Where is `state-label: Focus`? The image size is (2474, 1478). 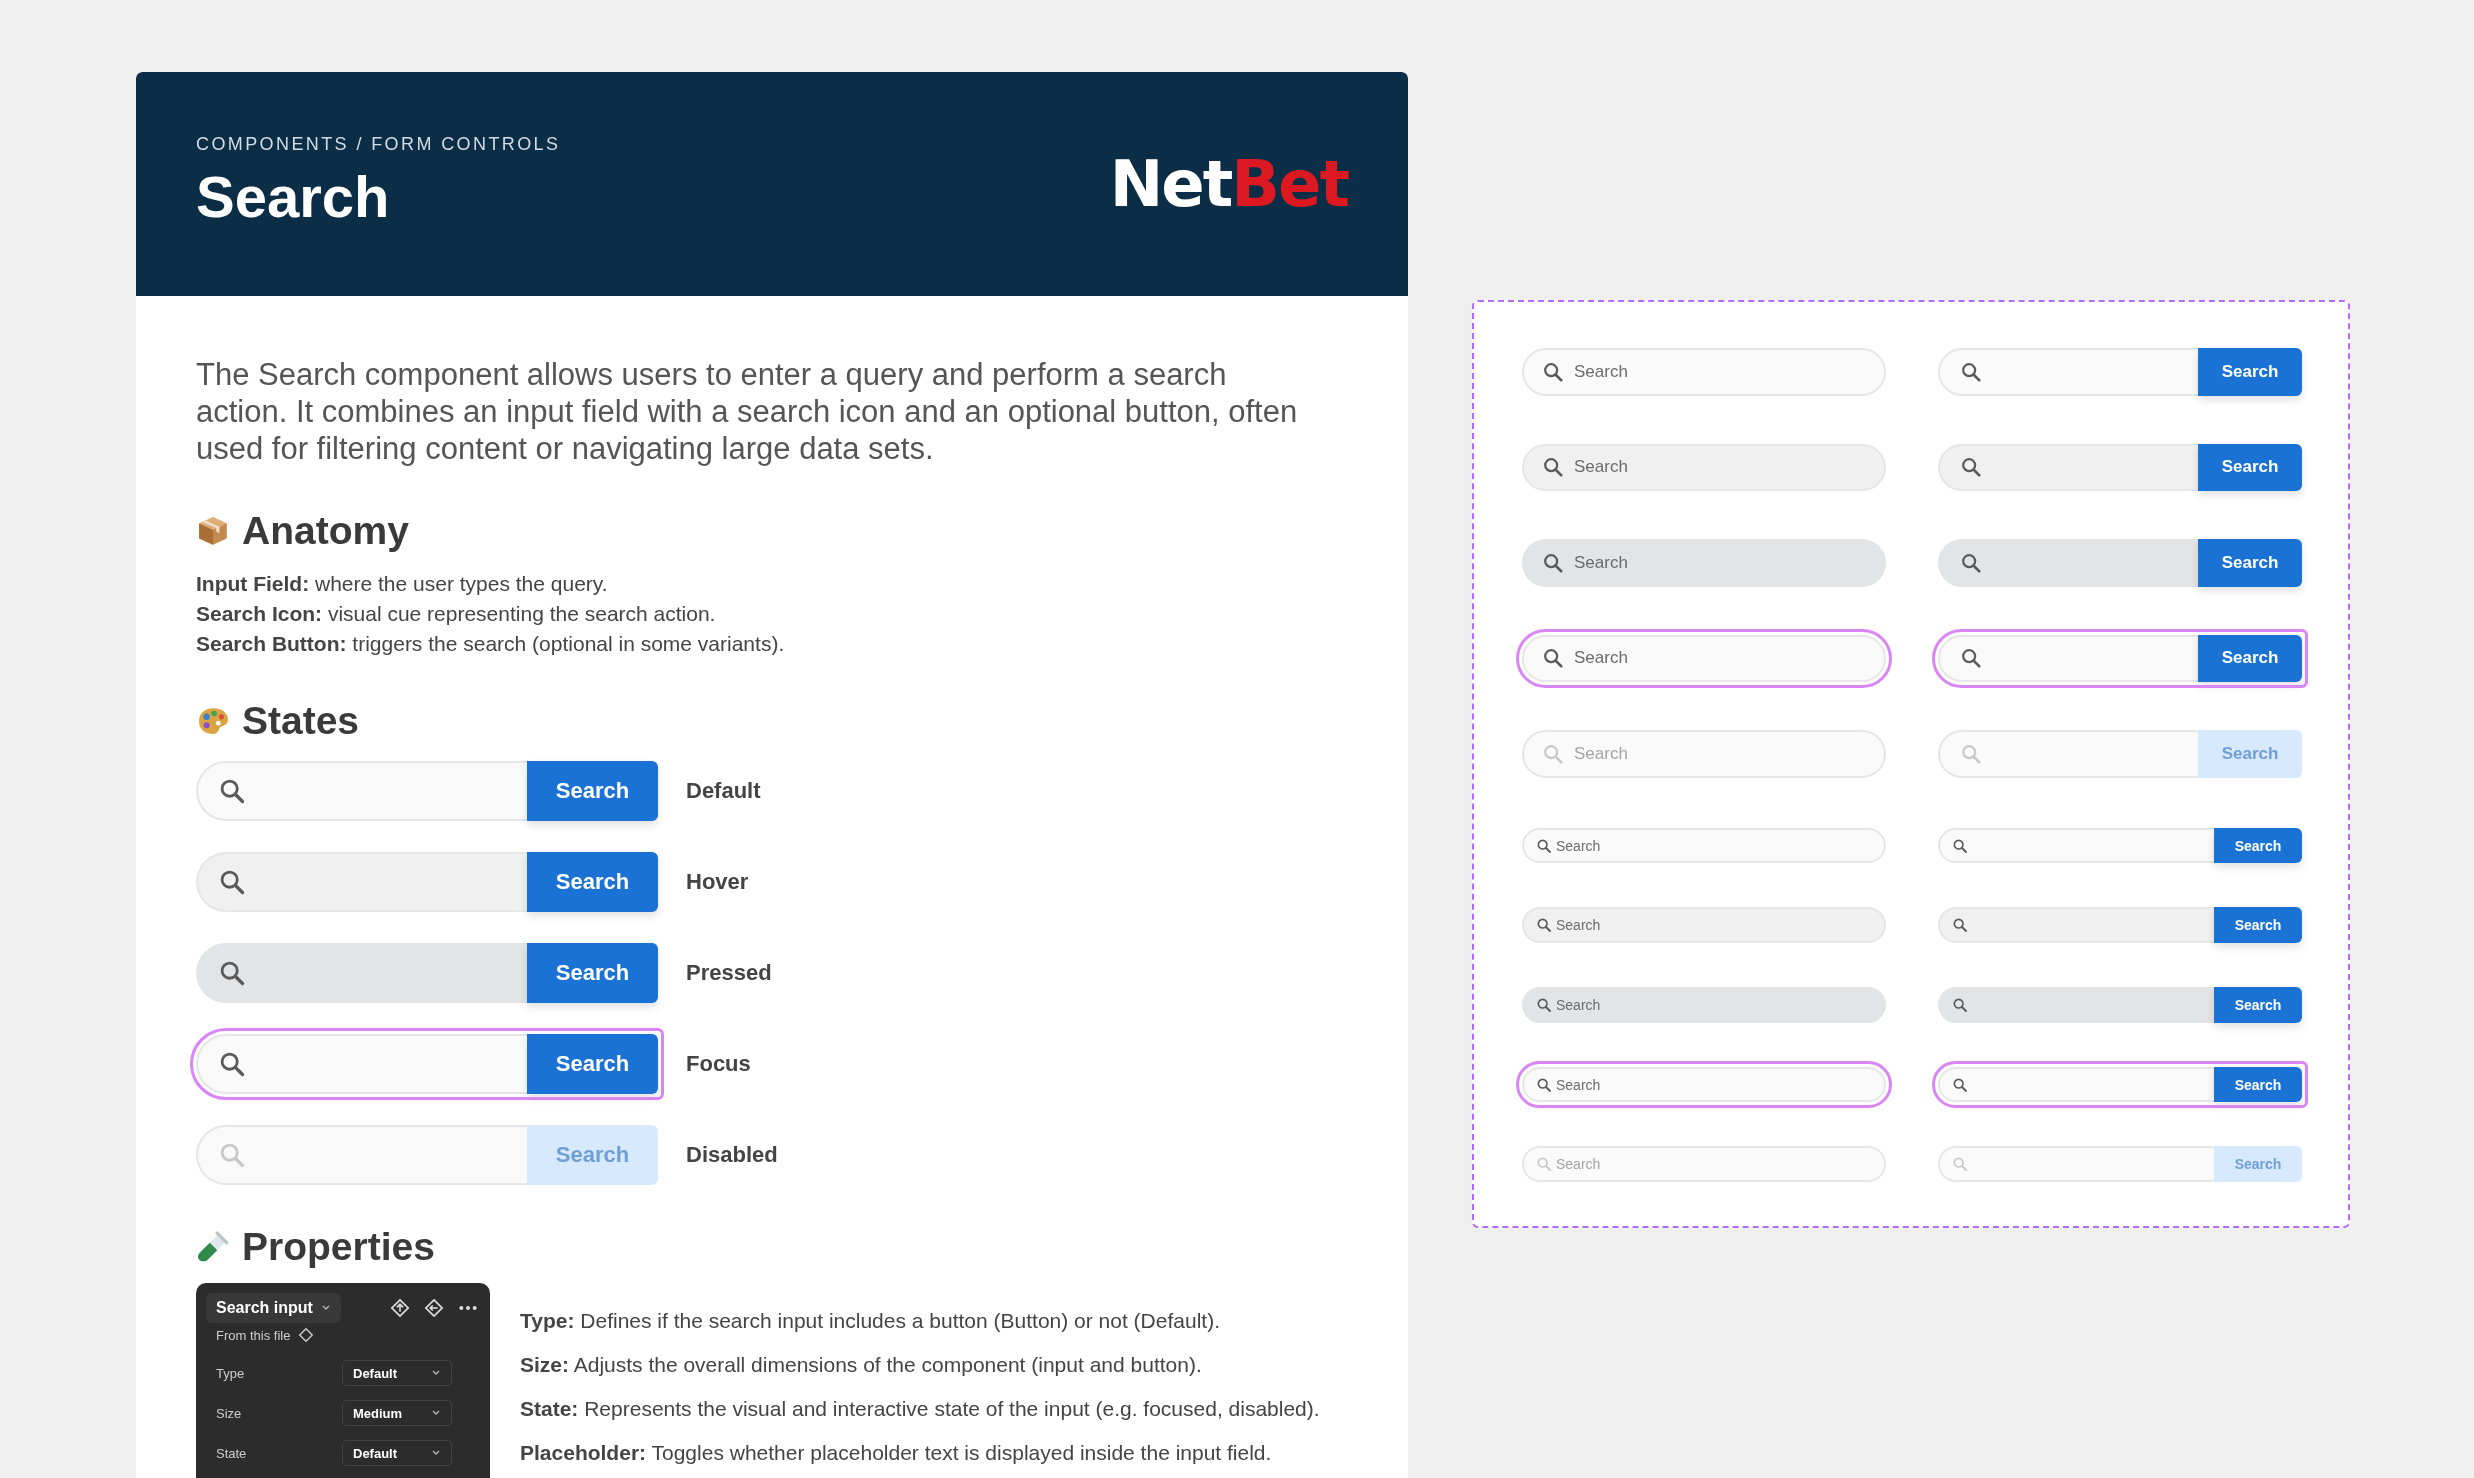
state-label: Focus is located at coordinates (718, 1064).